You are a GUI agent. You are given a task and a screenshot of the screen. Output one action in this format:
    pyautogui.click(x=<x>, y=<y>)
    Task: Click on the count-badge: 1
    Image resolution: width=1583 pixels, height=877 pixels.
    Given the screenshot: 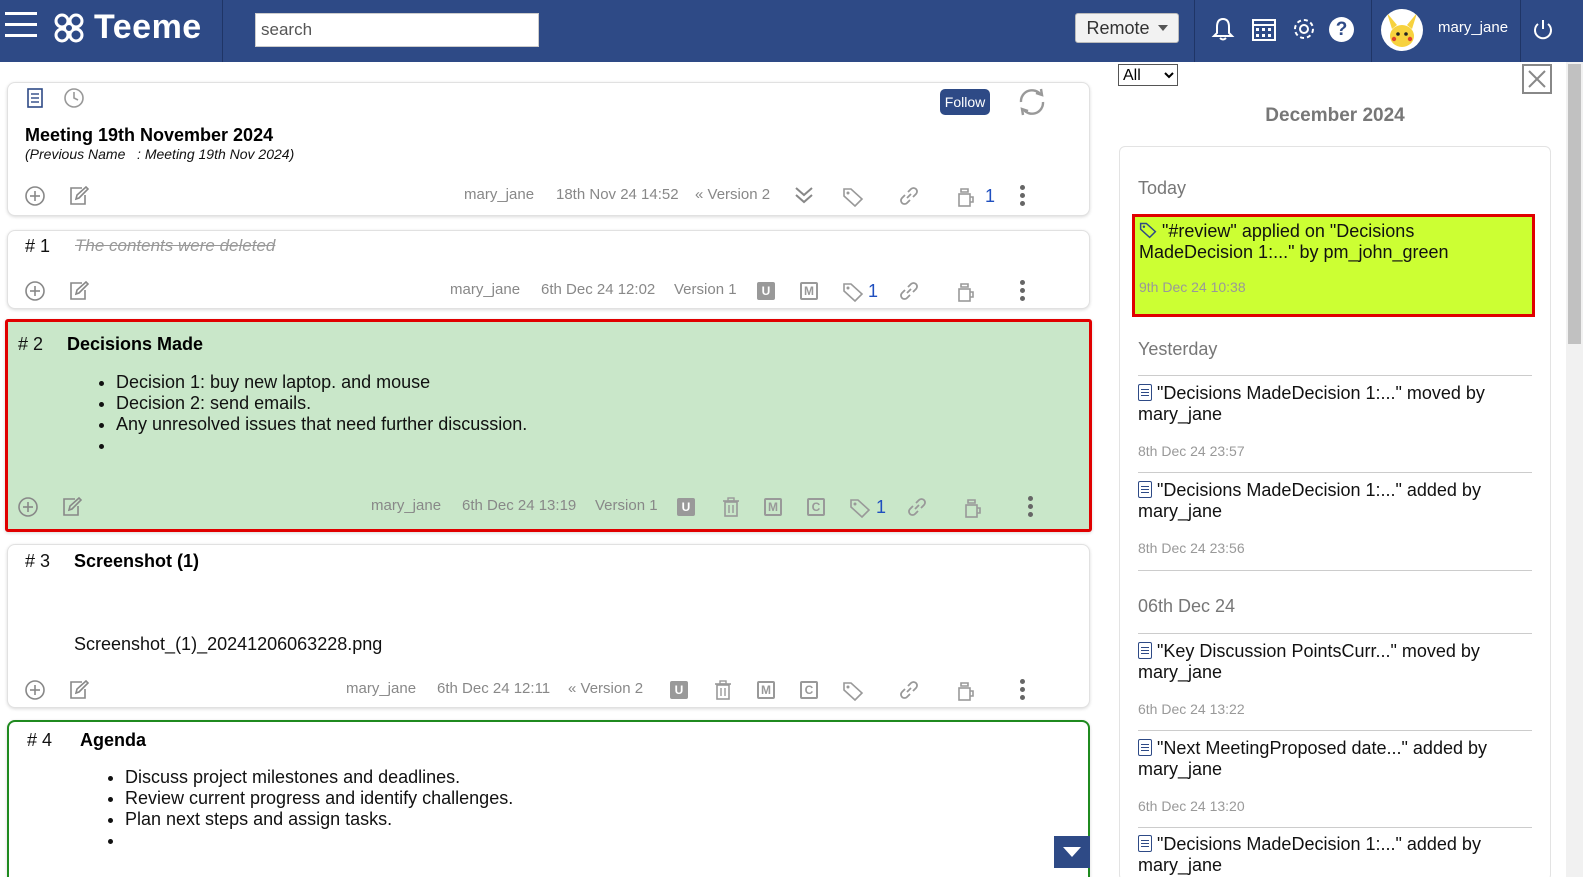 What is the action you would take?
    pyautogui.click(x=990, y=196)
    